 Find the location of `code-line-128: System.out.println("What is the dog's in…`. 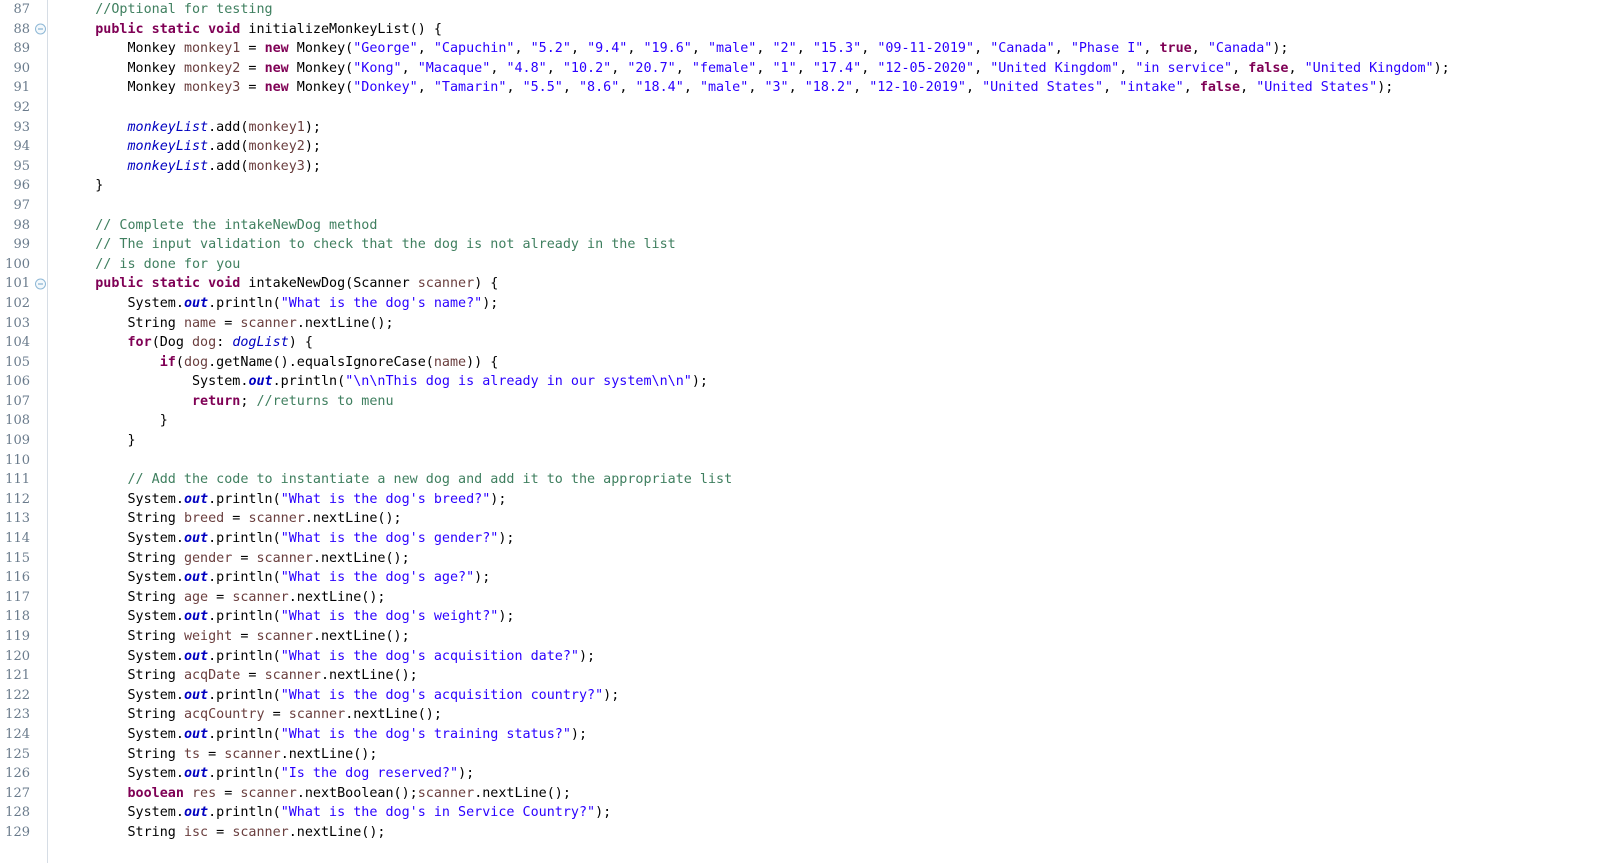

code-line-128: System.out.println("What is the dog's in… is located at coordinates (826, 813).